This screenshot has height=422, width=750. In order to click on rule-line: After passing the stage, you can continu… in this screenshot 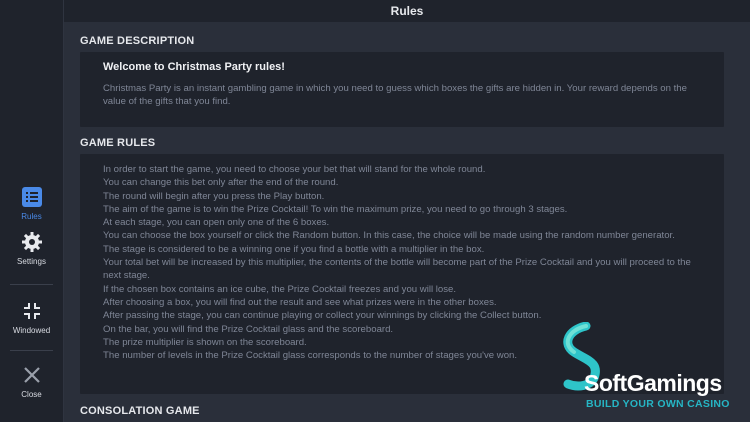, I will do `click(322, 316)`.